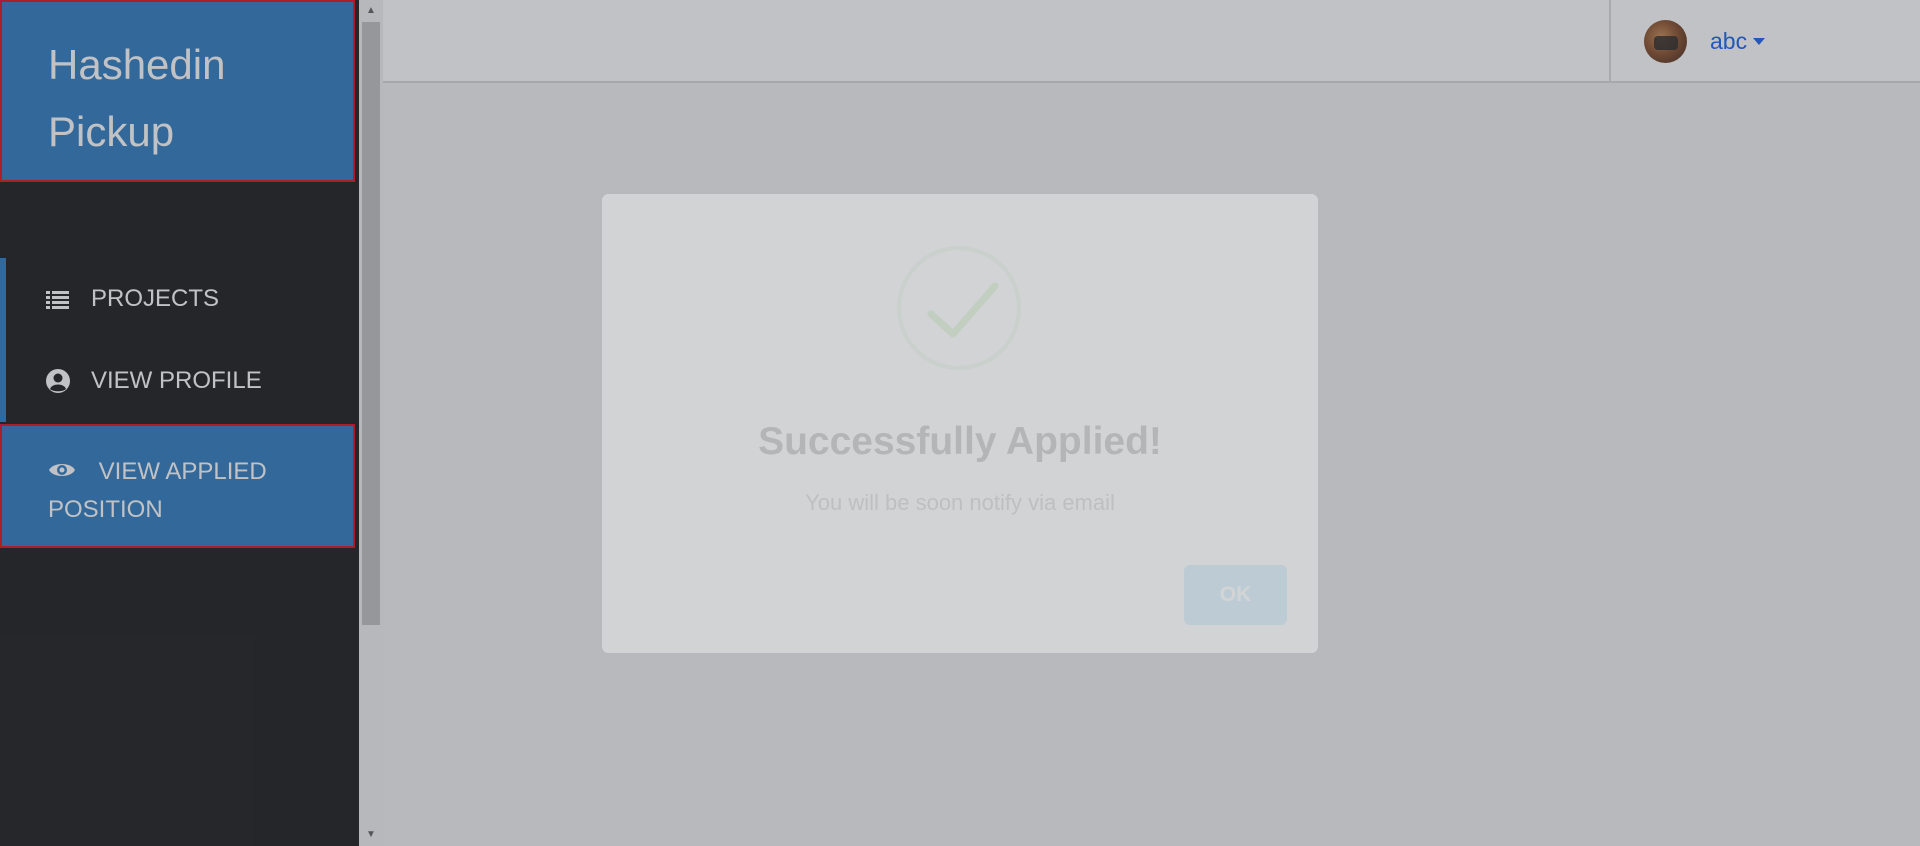 The width and height of the screenshot is (1920, 846). Describe the element at coordinates (960, 502) in the screenshot. I see `dialog-message: You will be soon notify via email` at that location.